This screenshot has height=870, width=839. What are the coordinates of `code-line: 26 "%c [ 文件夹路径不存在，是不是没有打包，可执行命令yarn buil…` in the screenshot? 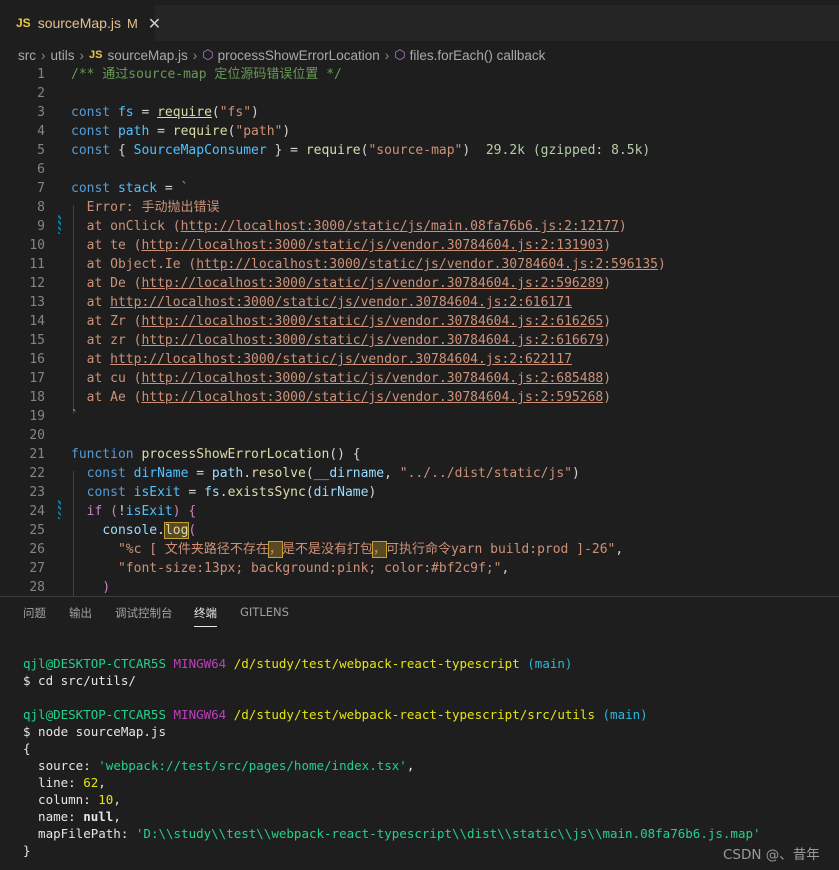 It's located at (419, 549).